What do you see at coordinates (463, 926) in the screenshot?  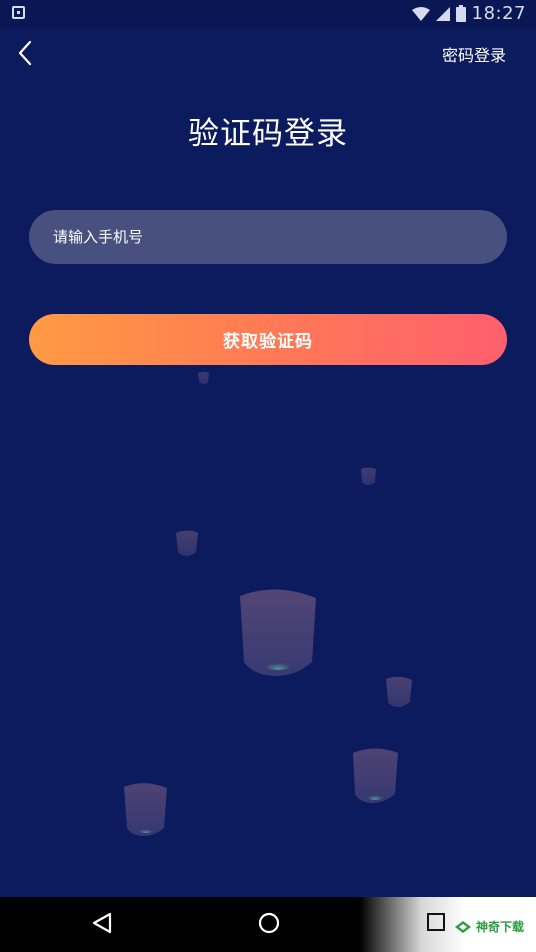 I see `watermark-logo-icon` at bounding box center [463, 926].